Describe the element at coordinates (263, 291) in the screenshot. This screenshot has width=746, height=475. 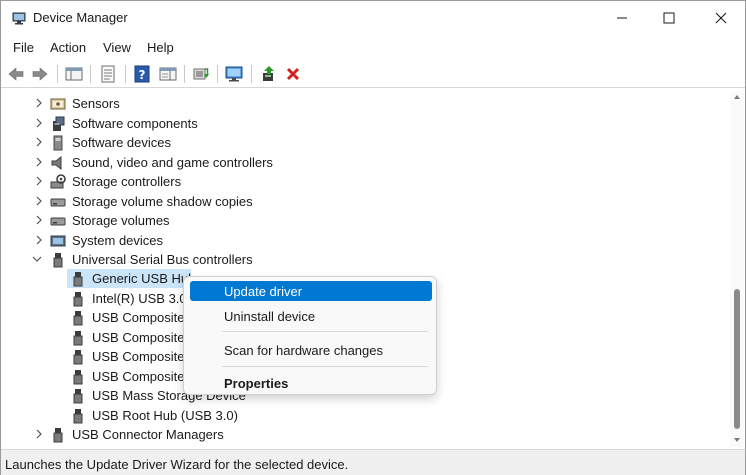
I see `context-menu-label: Update driver` at that location.